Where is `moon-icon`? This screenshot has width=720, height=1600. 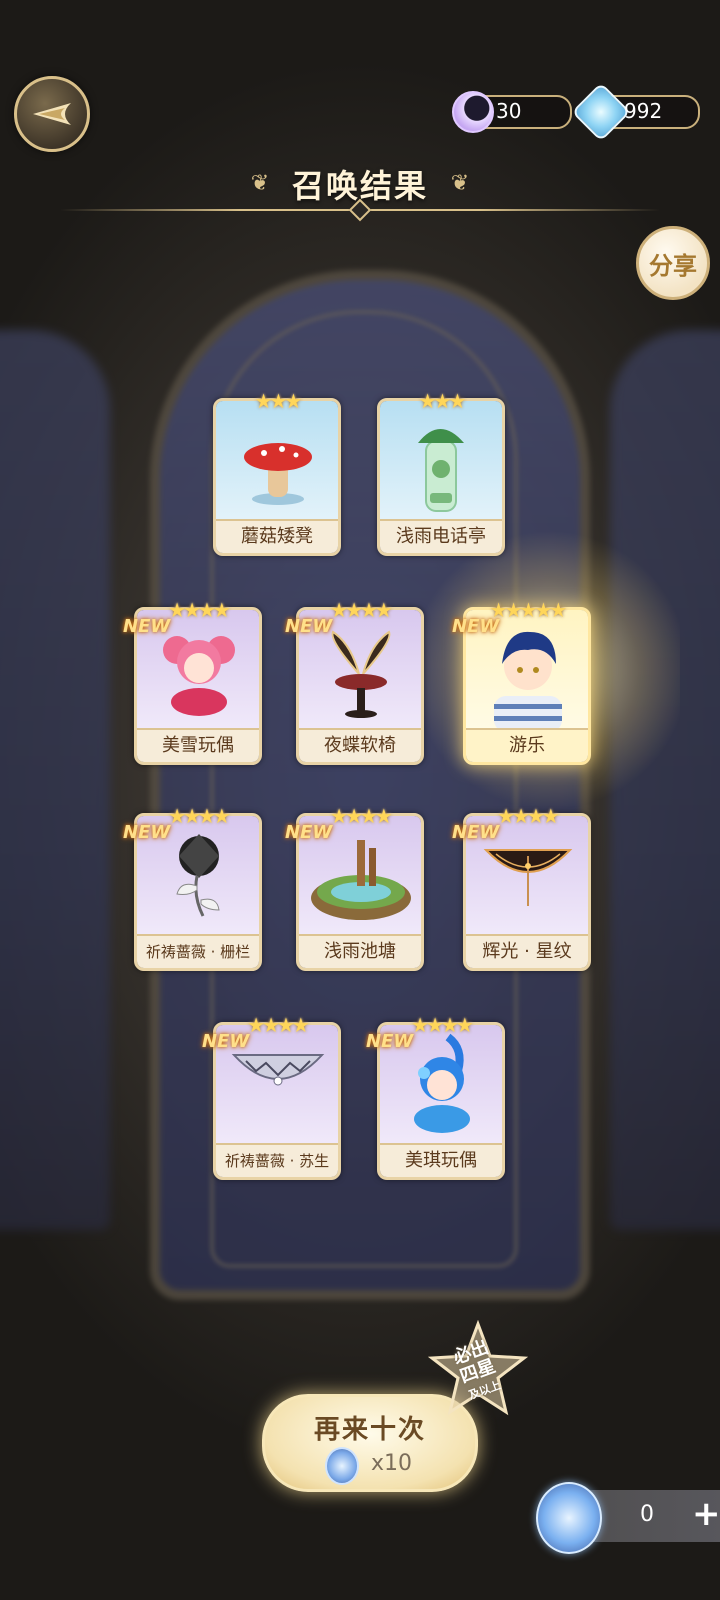 moon-icon is located at coordinates (473, 112).